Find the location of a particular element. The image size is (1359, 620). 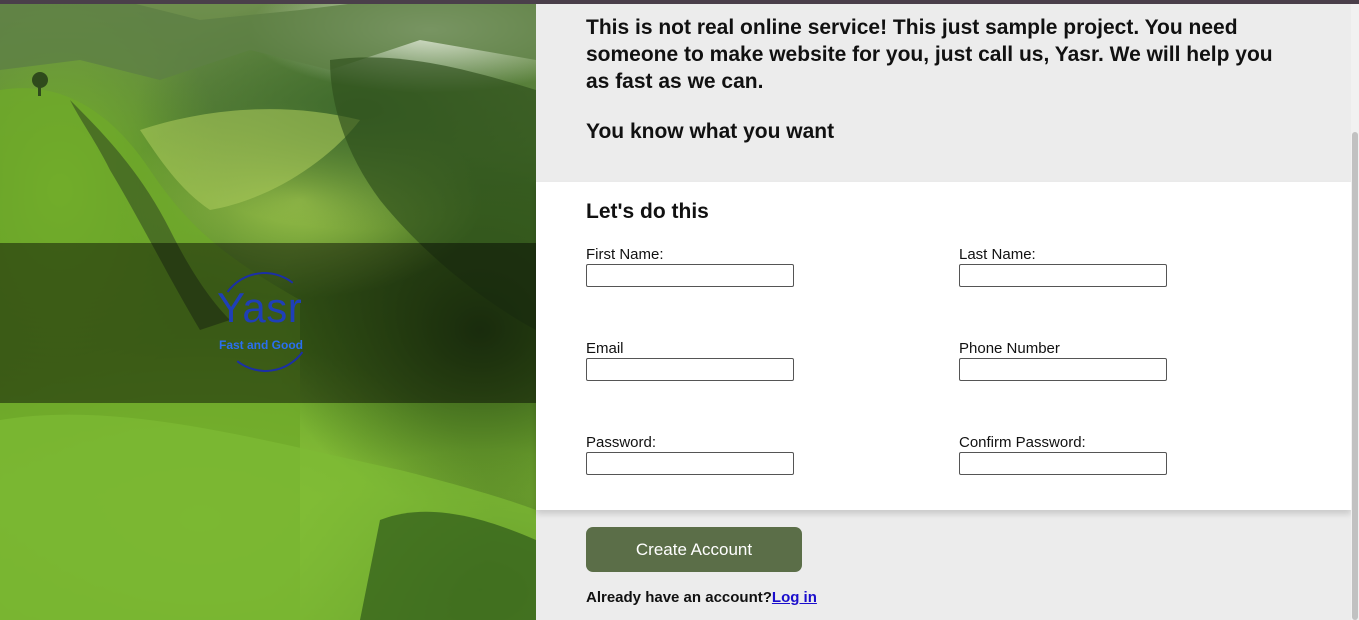

window-top-border is located at coordinates (679, 2).